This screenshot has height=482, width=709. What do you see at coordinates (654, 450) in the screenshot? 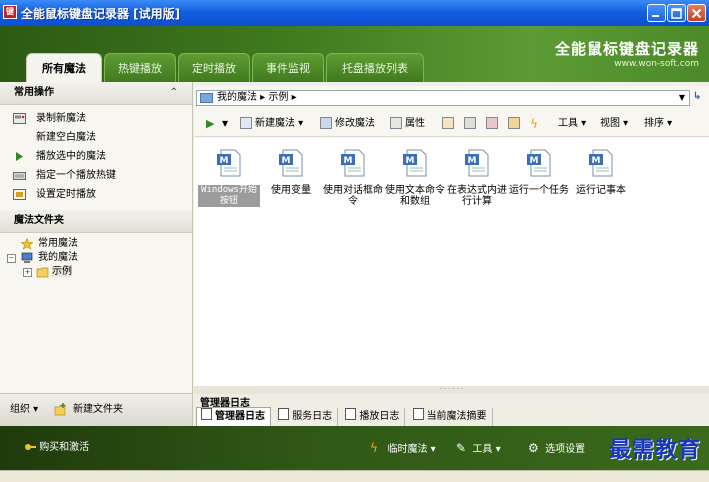
I see `watermark: 最需教育` at bounding box center [654, 450].